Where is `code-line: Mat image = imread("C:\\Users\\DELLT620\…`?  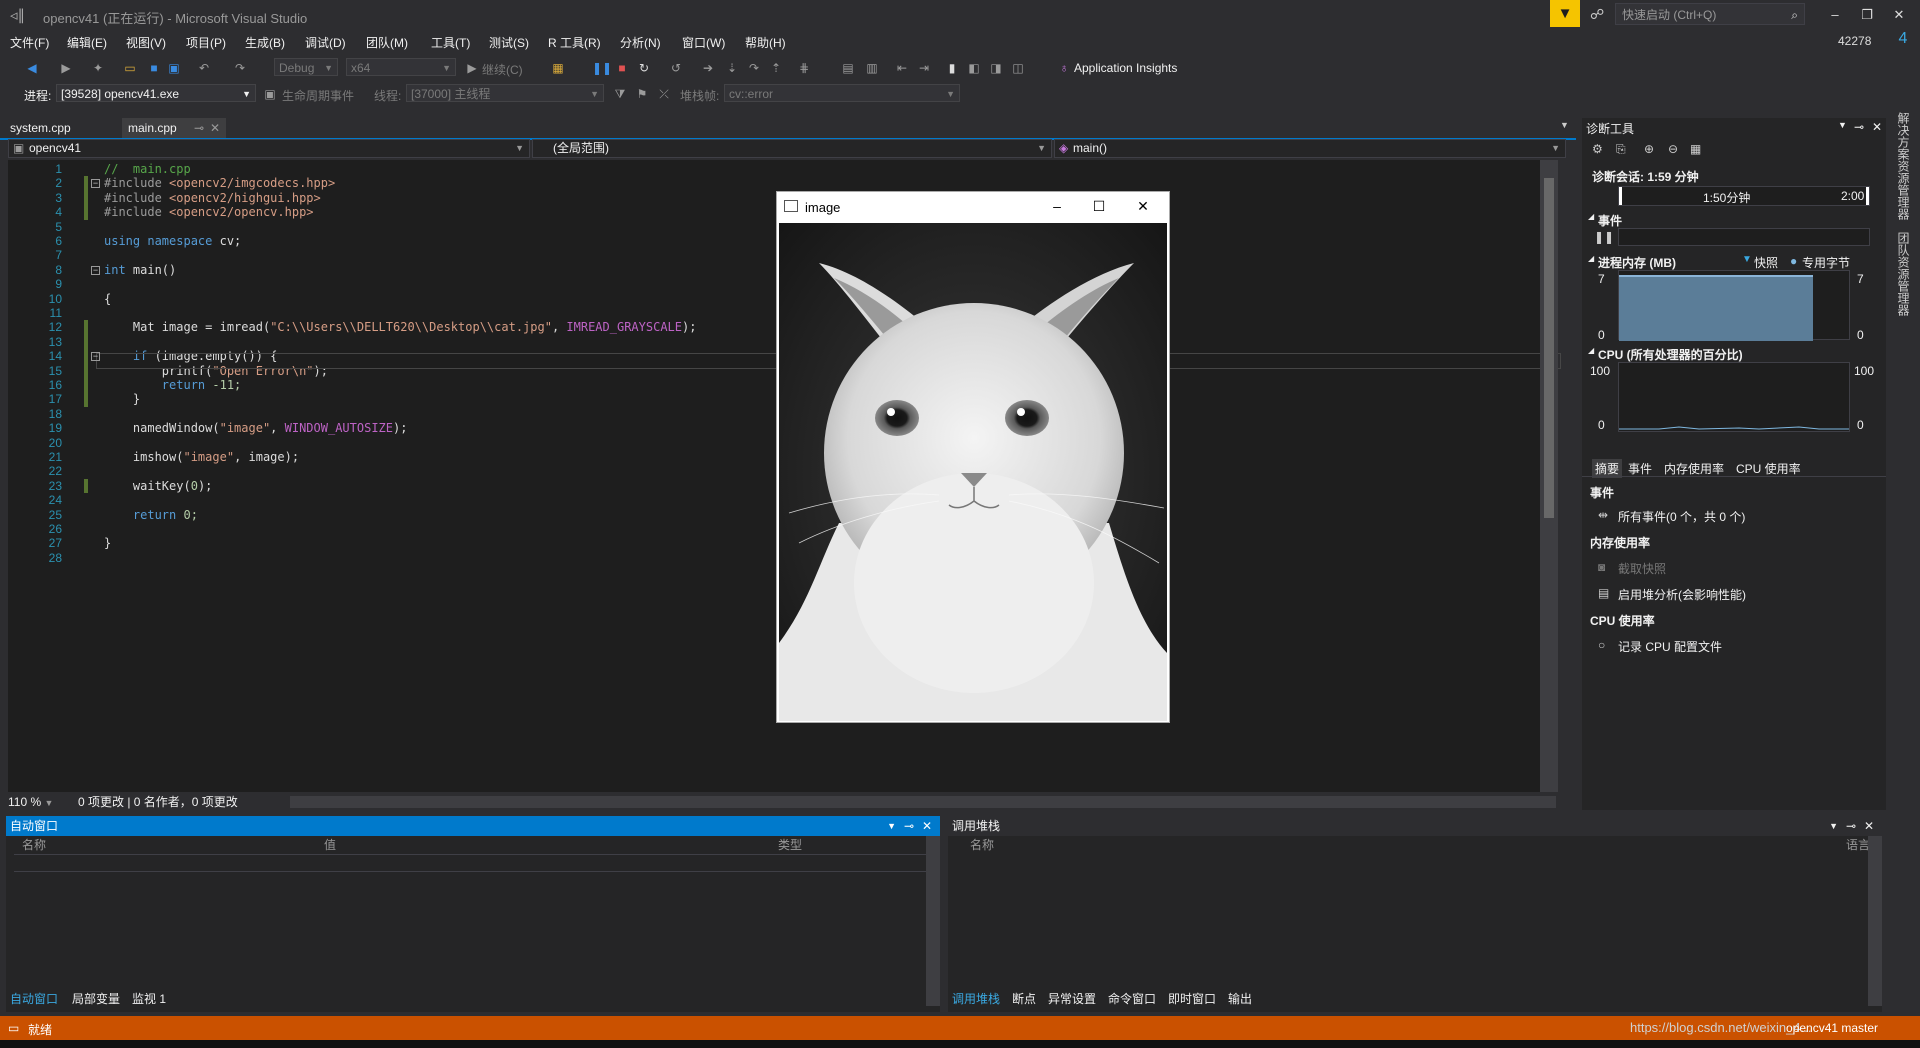
code-line: Mat image = imread("C:\\Users\\DELLT620\… is located at coordinates (400, 327).